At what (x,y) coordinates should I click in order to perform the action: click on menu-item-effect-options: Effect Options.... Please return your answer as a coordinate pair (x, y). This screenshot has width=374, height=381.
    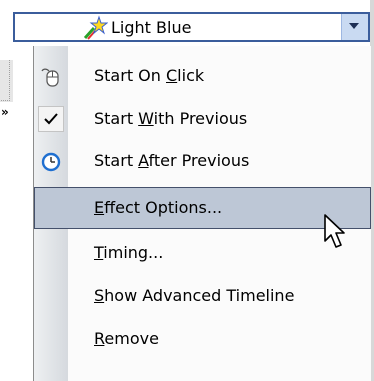
    Looking at the image, I should click on (202, 208).